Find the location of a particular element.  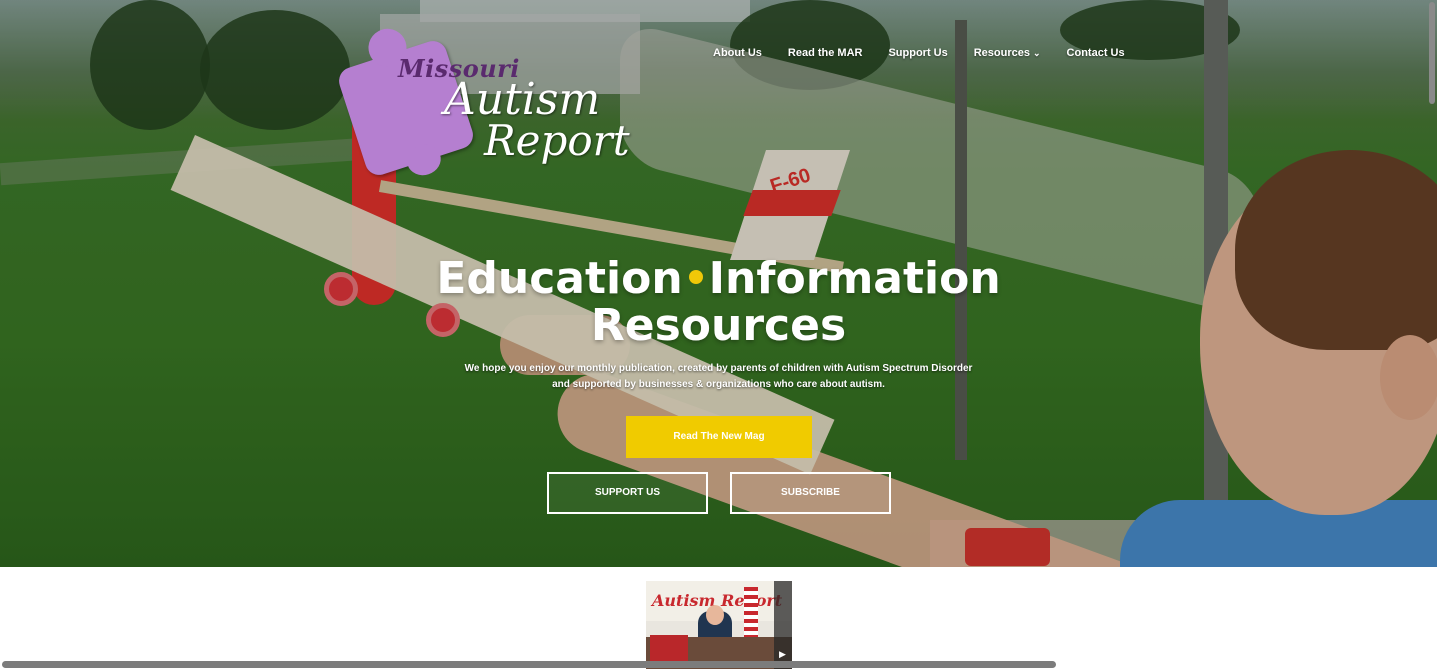

vertical-scrollbar is located at coordinates (1432, 53).